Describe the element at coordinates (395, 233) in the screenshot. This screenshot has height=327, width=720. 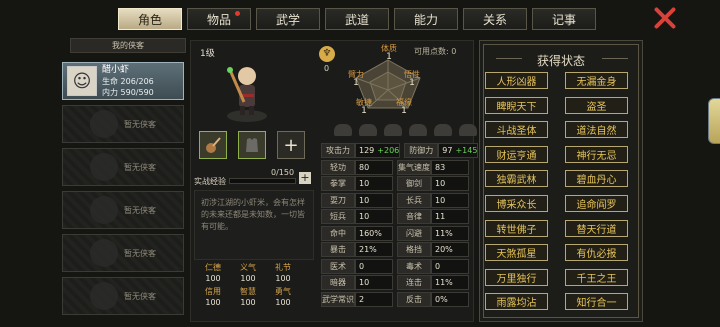
I see `stat-row: 命中 160% 闪避 11%` at that location.